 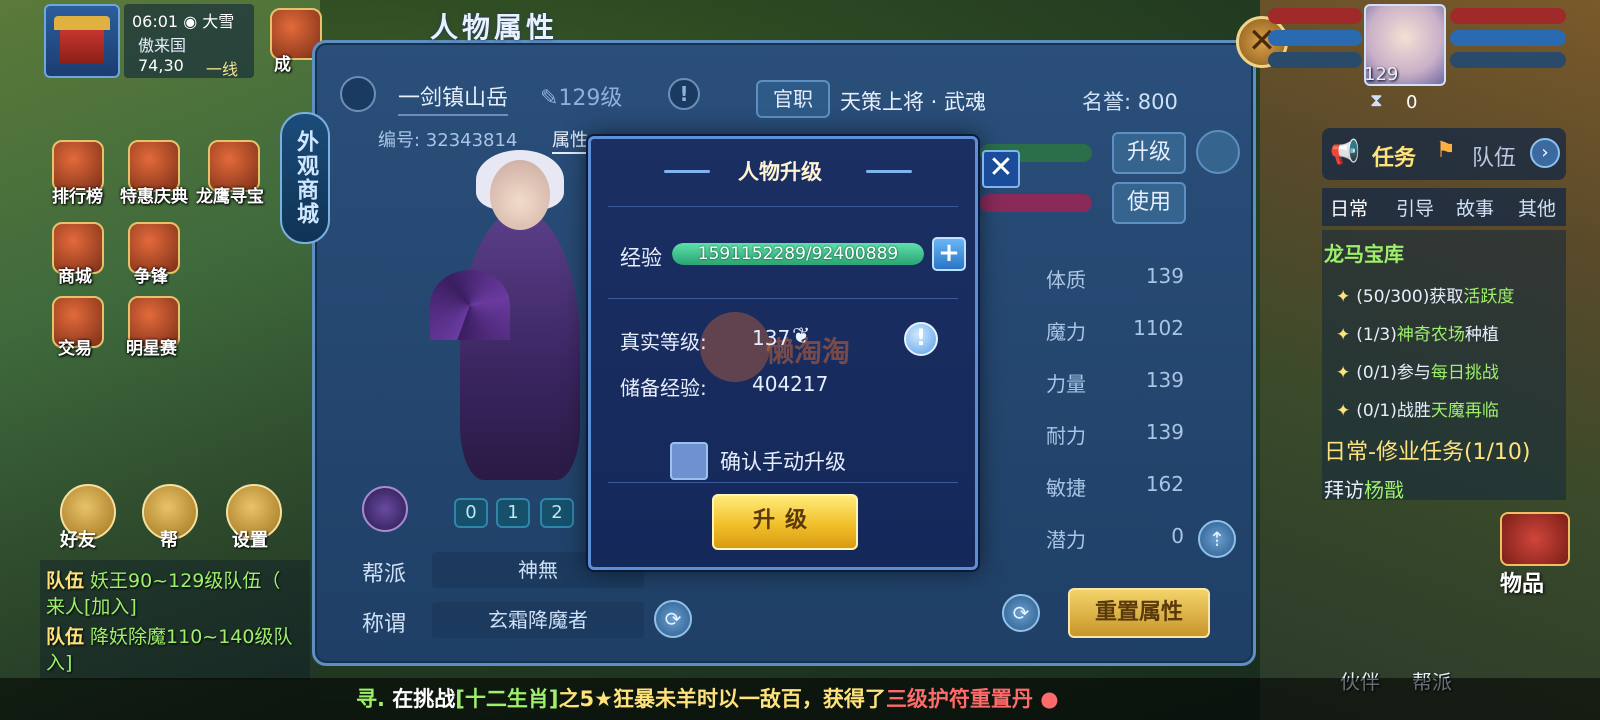 I want to click on stats-list: 体质 139 魔力 1102 力量 139 耐力 139 敏捷 162 潜力 0, so click(x=1121, y=420).